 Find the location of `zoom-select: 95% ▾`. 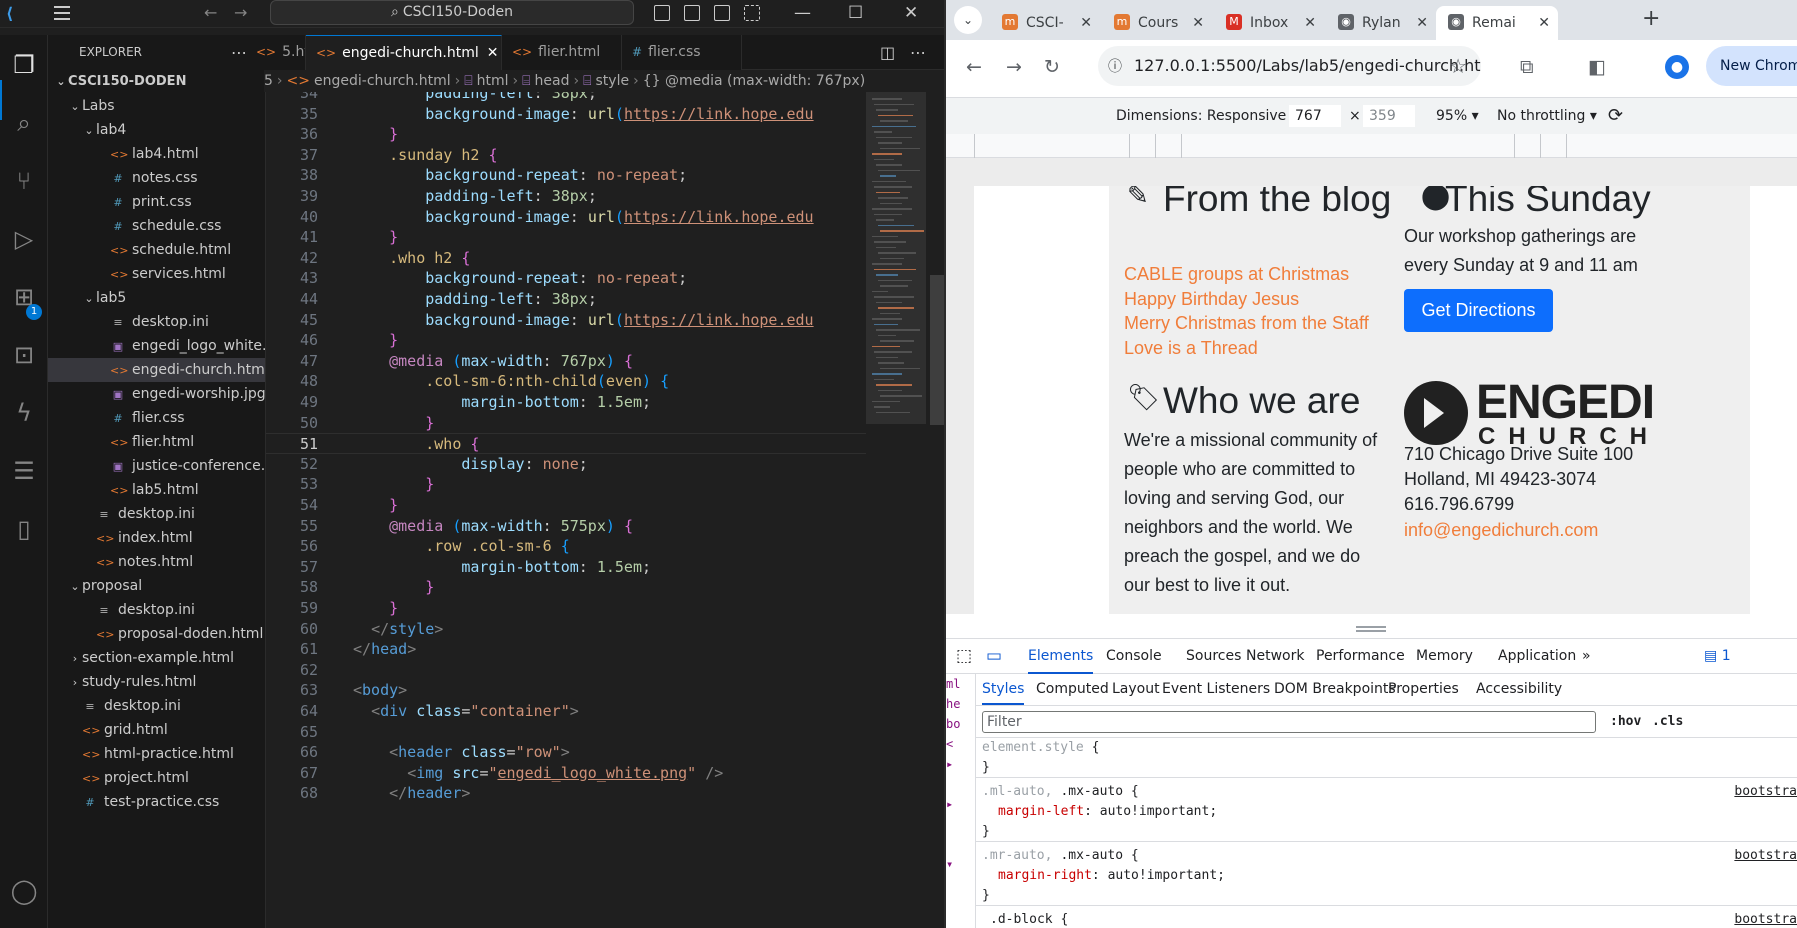

zoom-select: 95% ▾ is located at coordinates (1457, 116).